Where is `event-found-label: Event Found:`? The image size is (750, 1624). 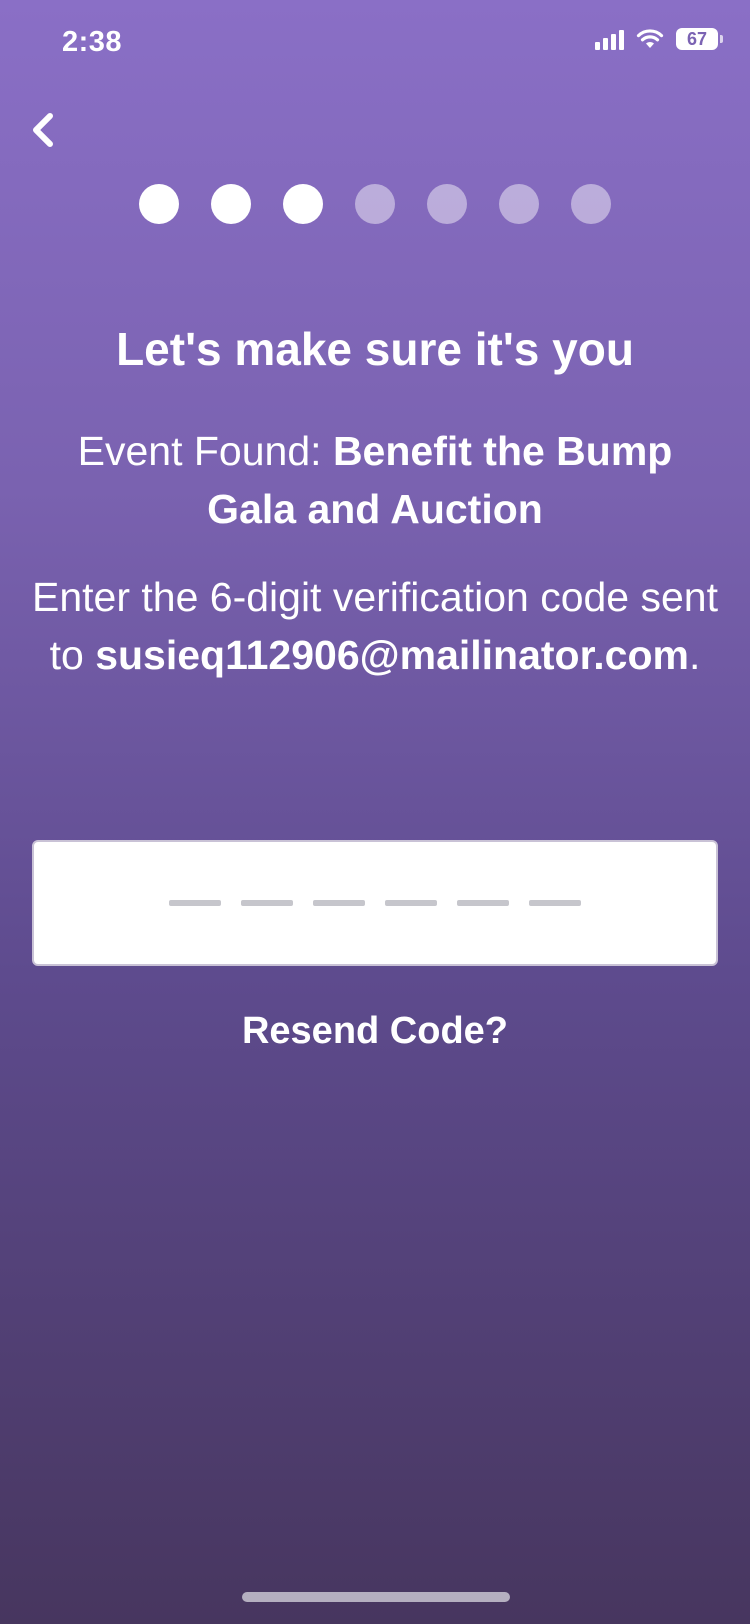
event-found-label: Event Found: is located at coordinates (205, 451).